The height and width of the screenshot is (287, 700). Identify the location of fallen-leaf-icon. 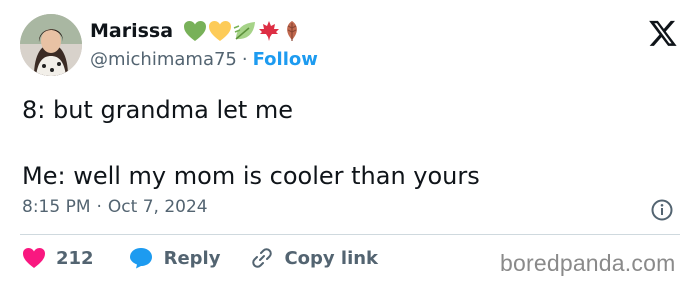
(292, 31).